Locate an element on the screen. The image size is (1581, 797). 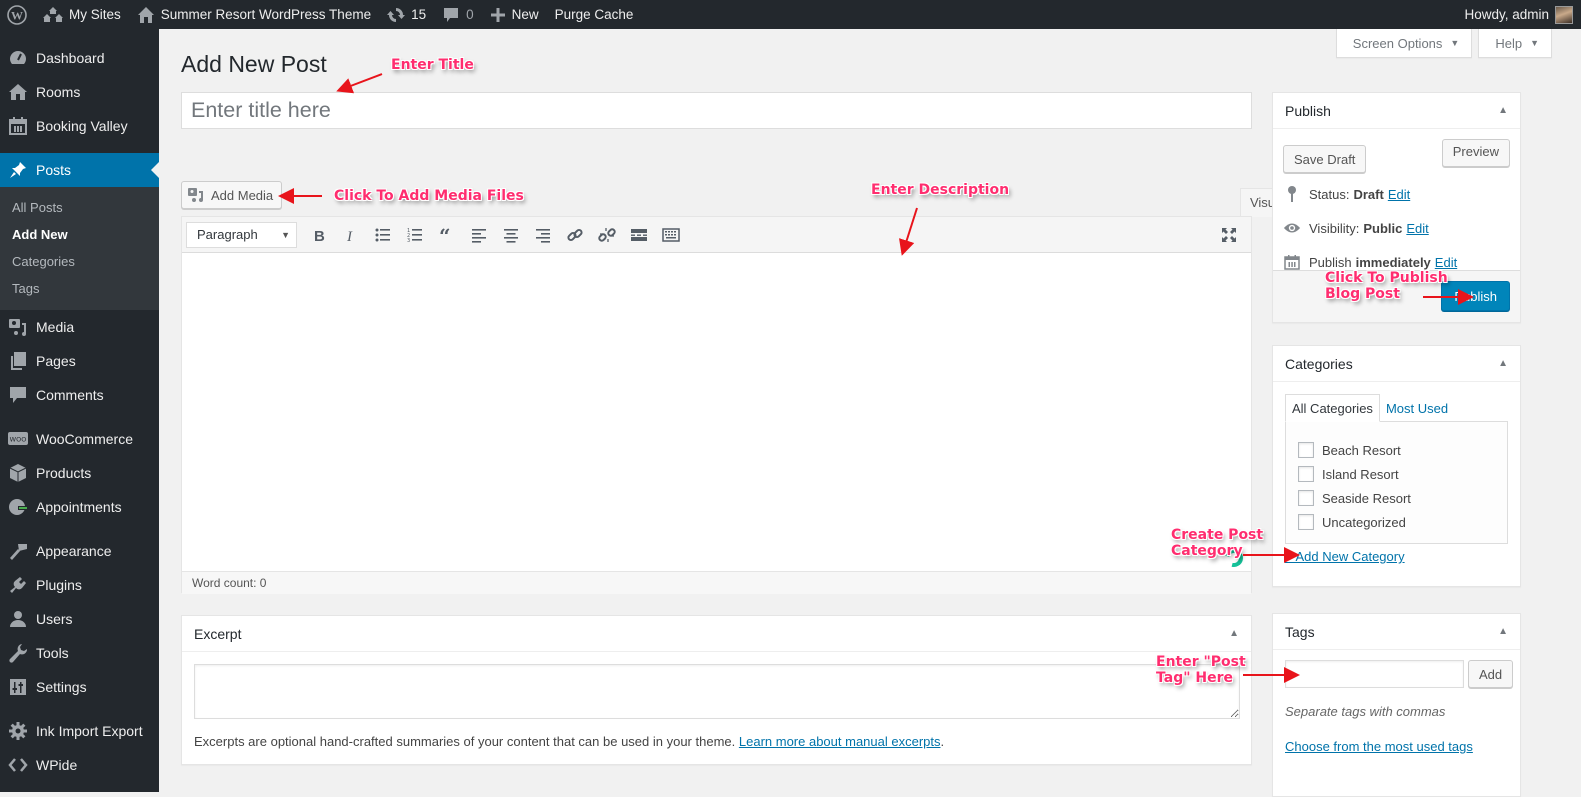
new-content-menu: New is located at coordinates (514, 14).